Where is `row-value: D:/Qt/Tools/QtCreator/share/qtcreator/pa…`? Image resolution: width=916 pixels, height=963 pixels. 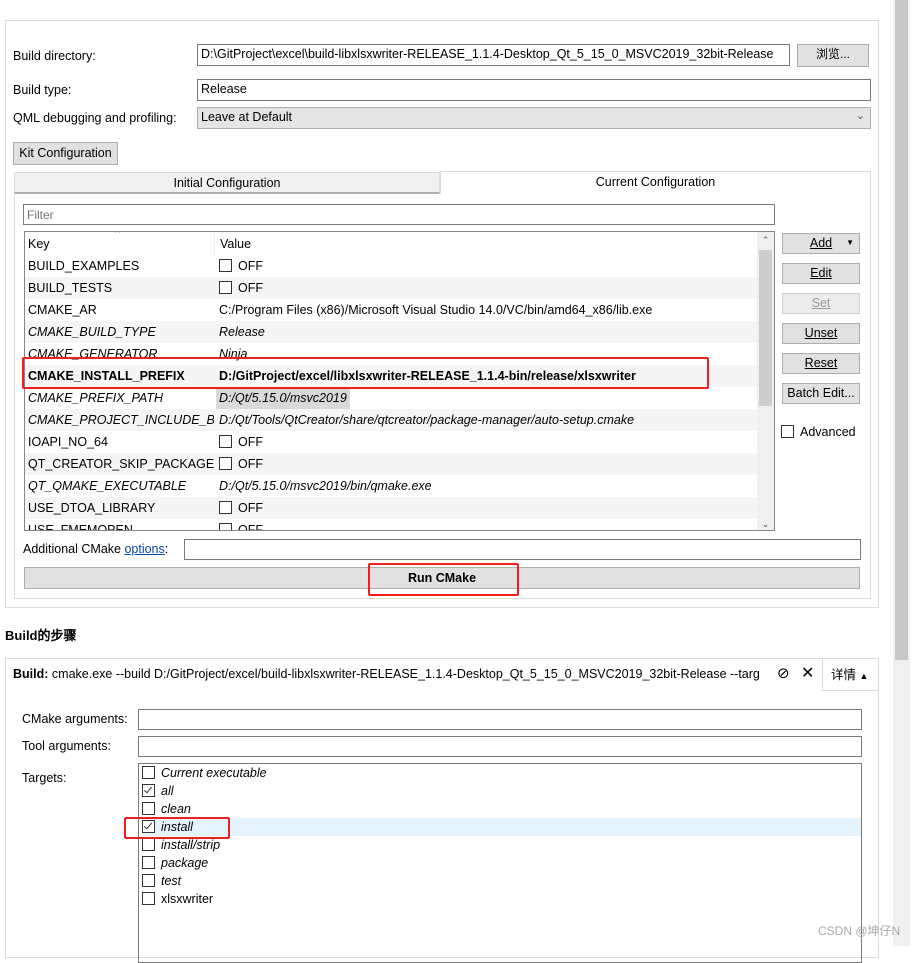
row-value: D:/Qt/Tools/QtCreator/share/qtcreator/pa… is located at coordinates (426, 420).